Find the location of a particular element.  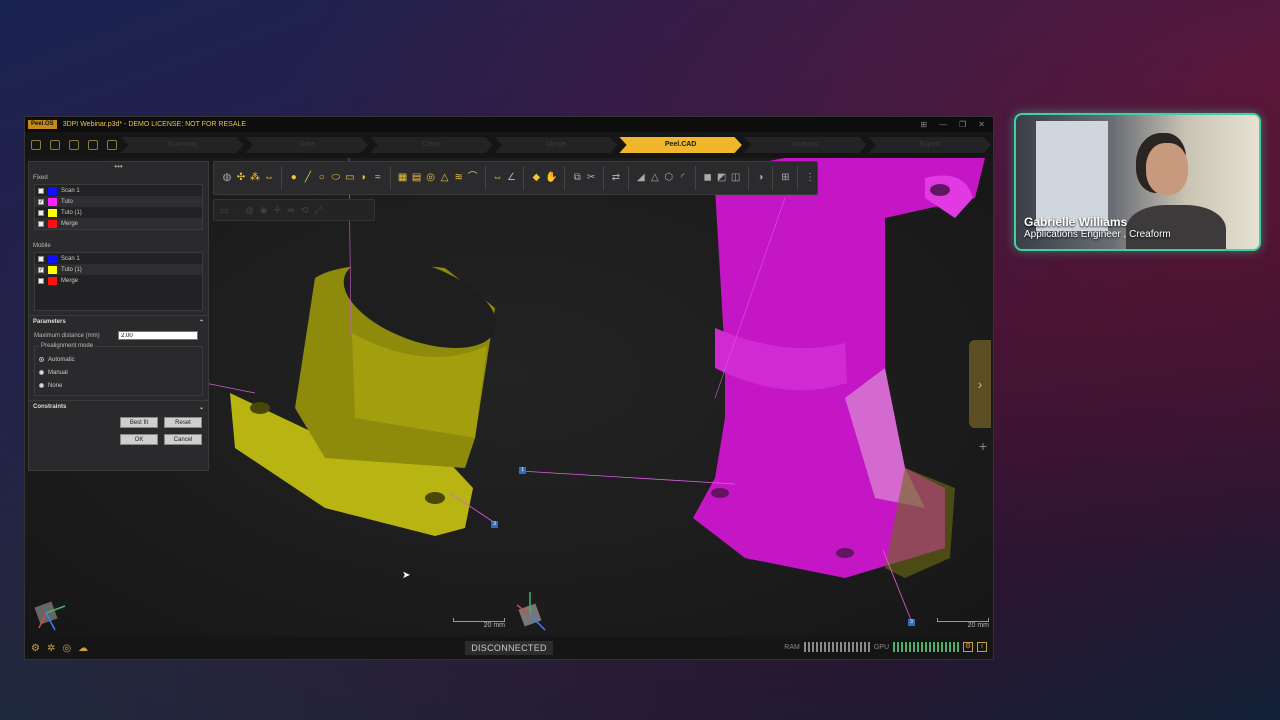

point-marker-3: 3 is located at coordinates (494, 524).